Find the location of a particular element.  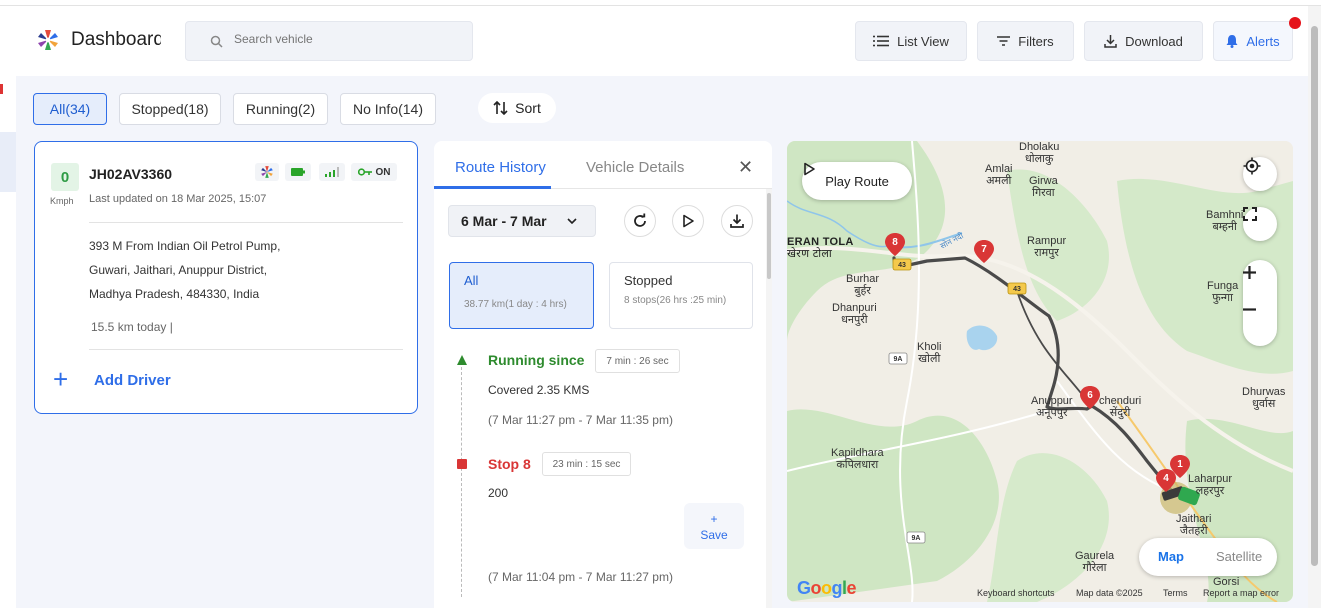

place-label: Rampur रामपुर is located at coordinates (1047, 247).